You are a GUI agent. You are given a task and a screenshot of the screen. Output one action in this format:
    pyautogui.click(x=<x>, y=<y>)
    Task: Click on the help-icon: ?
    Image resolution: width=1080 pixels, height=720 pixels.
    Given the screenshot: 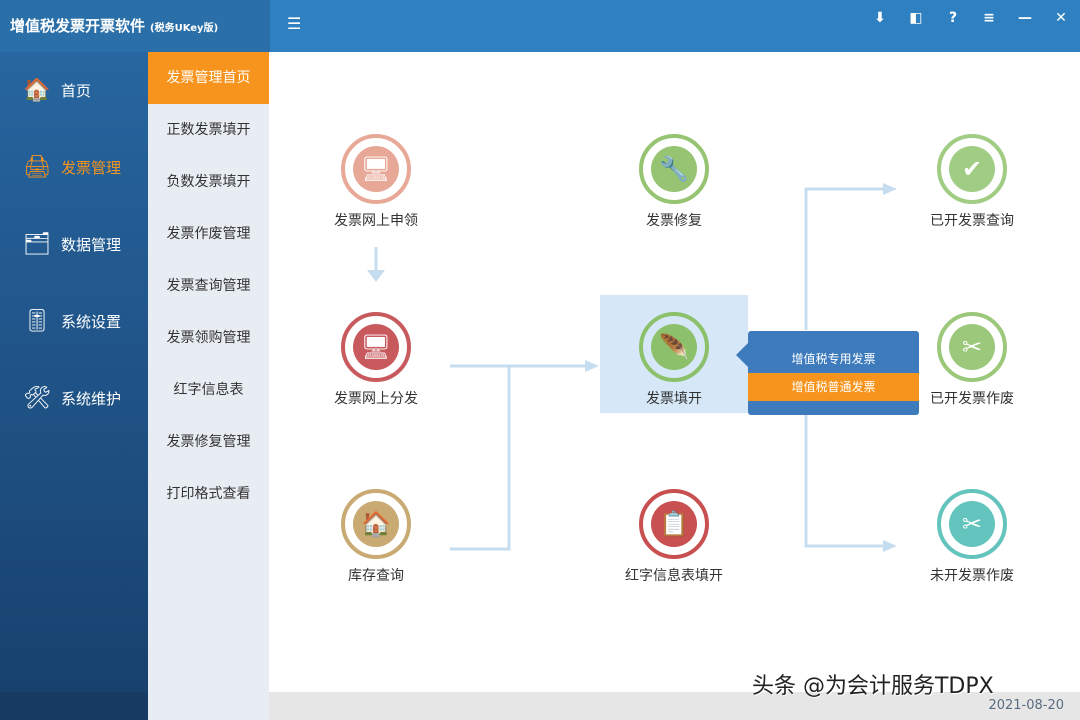 What is the action you would take?
    pyautogui.click(x=953, y=18)
    